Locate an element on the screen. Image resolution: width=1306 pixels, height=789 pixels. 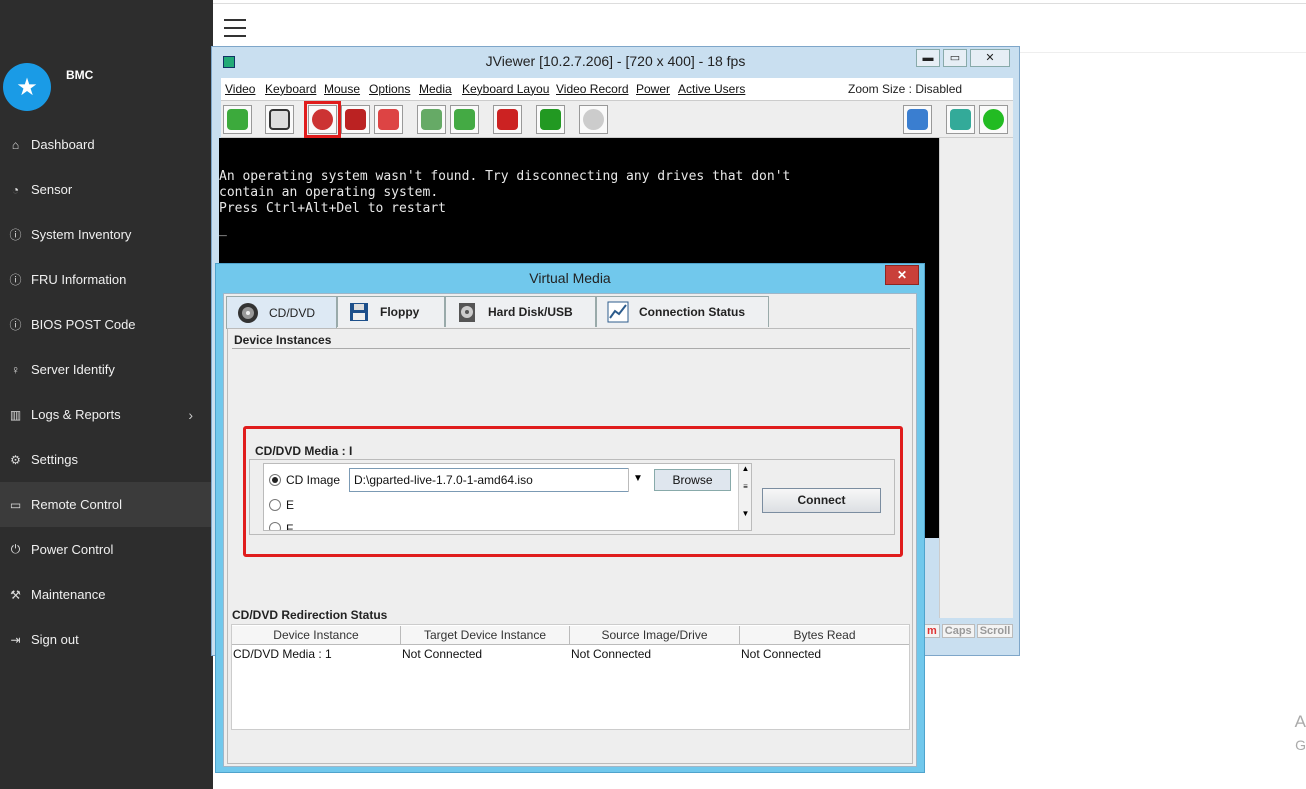
star-icon: ★ is located at coordinates (27, 87).